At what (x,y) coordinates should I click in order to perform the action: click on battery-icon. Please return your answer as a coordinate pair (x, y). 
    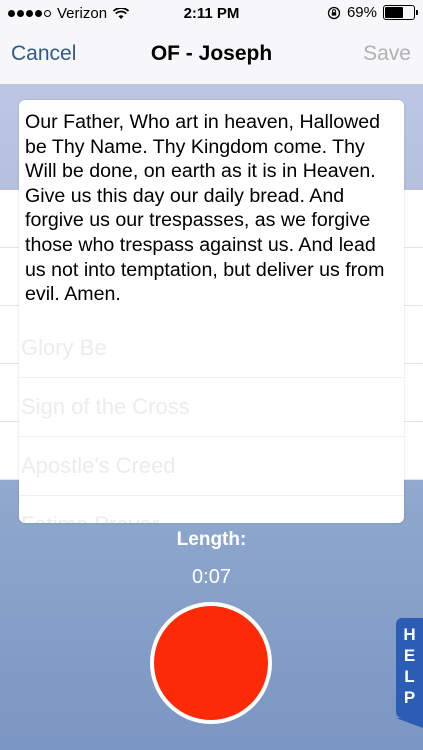
    Looking at the image, I should click on (400, 12).